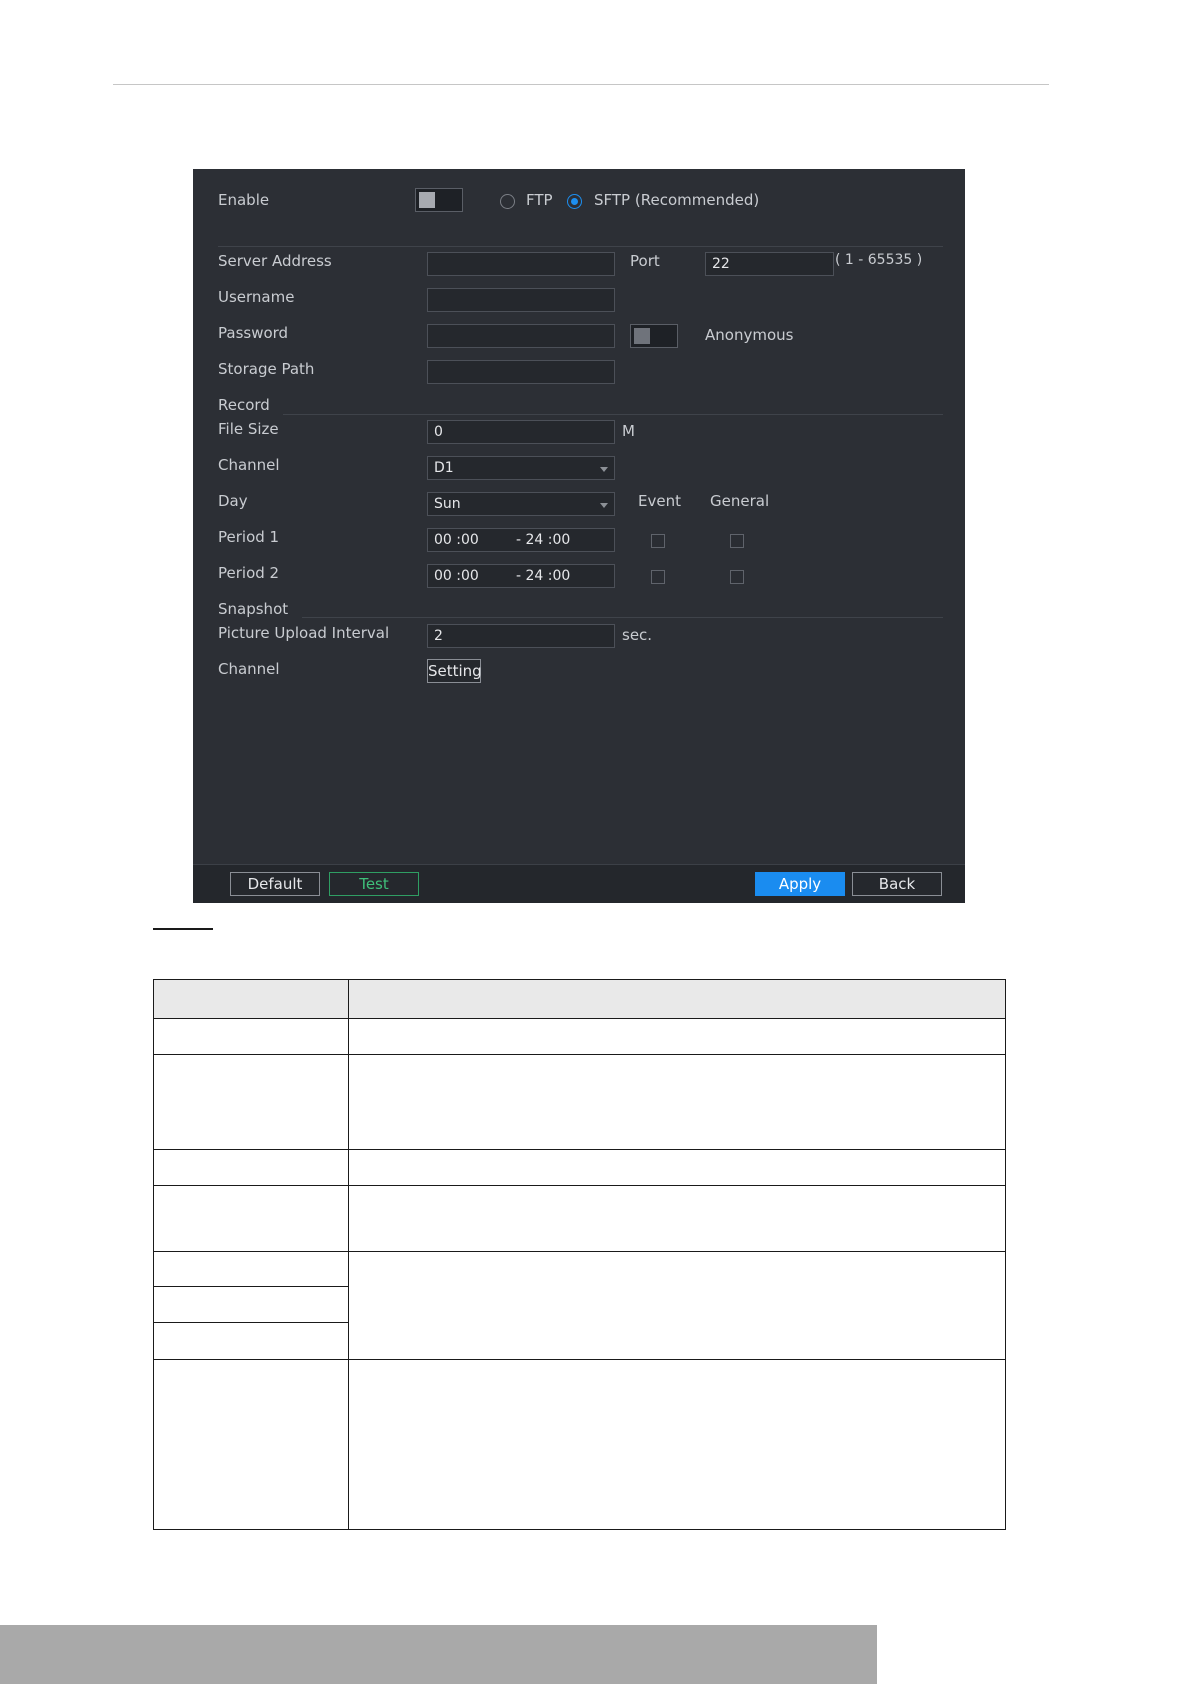  What do you see at coordinates (249, 537) in the screenshot?
I see `period-1-label: Period 1` at bounding box center [249, 537].